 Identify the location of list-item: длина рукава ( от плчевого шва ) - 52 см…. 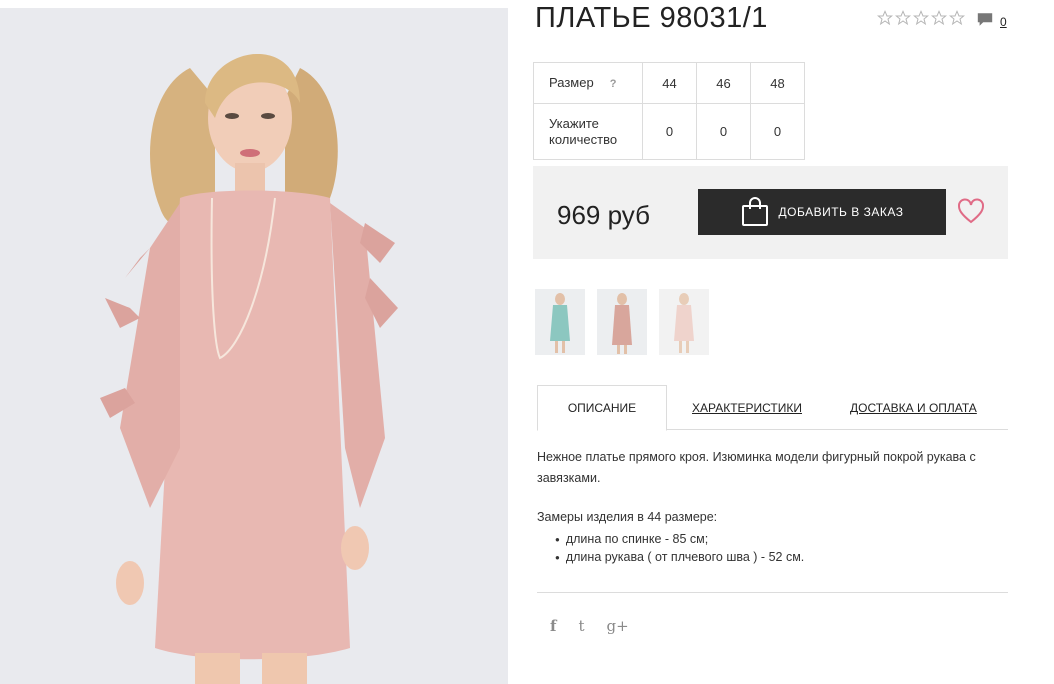
(679, 558).